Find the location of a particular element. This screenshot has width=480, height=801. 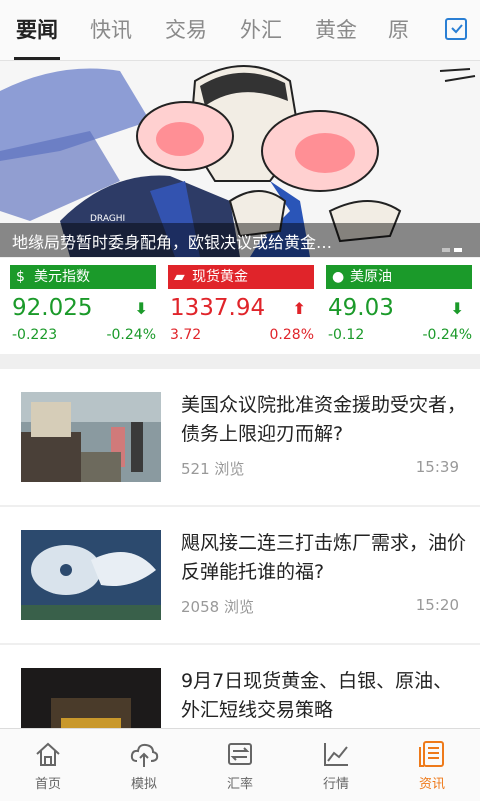

news-title: 美国众议院批准资金援助受灾者，债务上限迎刃而解? is located at coordinates (324, 419).